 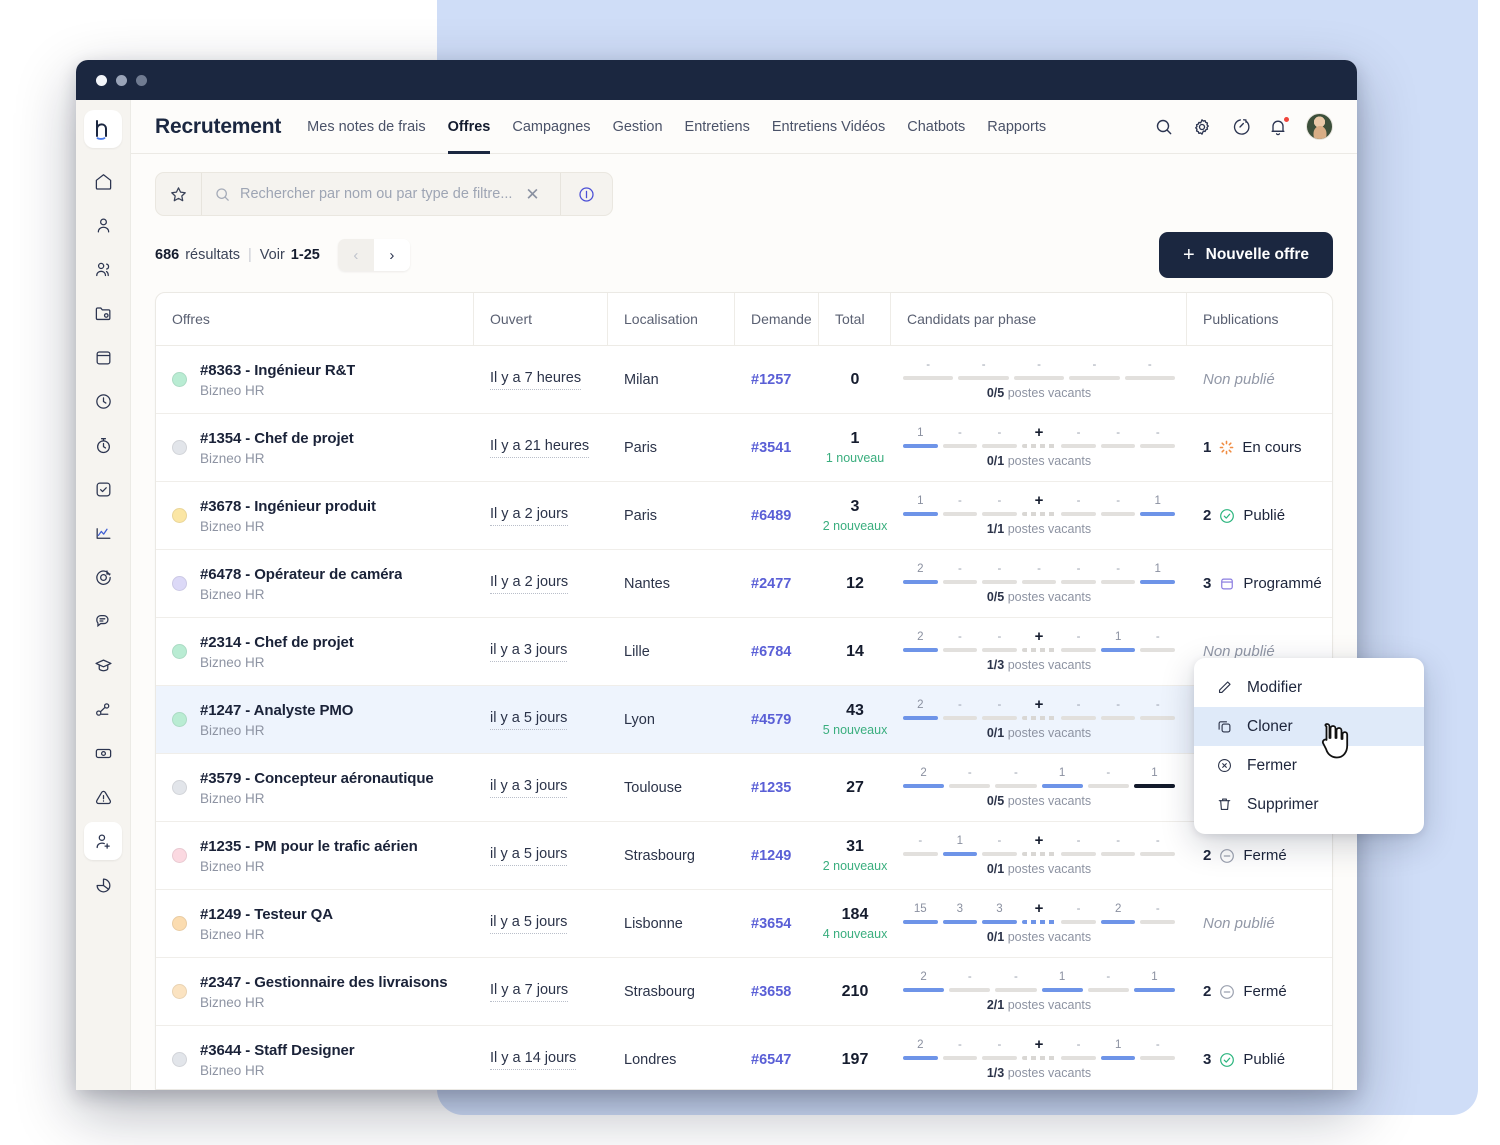 What do you see at coordinates (1309, 726) in the screenshot?
I see `context-menu-item-cloner: Cloner` at bounding box center [1309, 726].